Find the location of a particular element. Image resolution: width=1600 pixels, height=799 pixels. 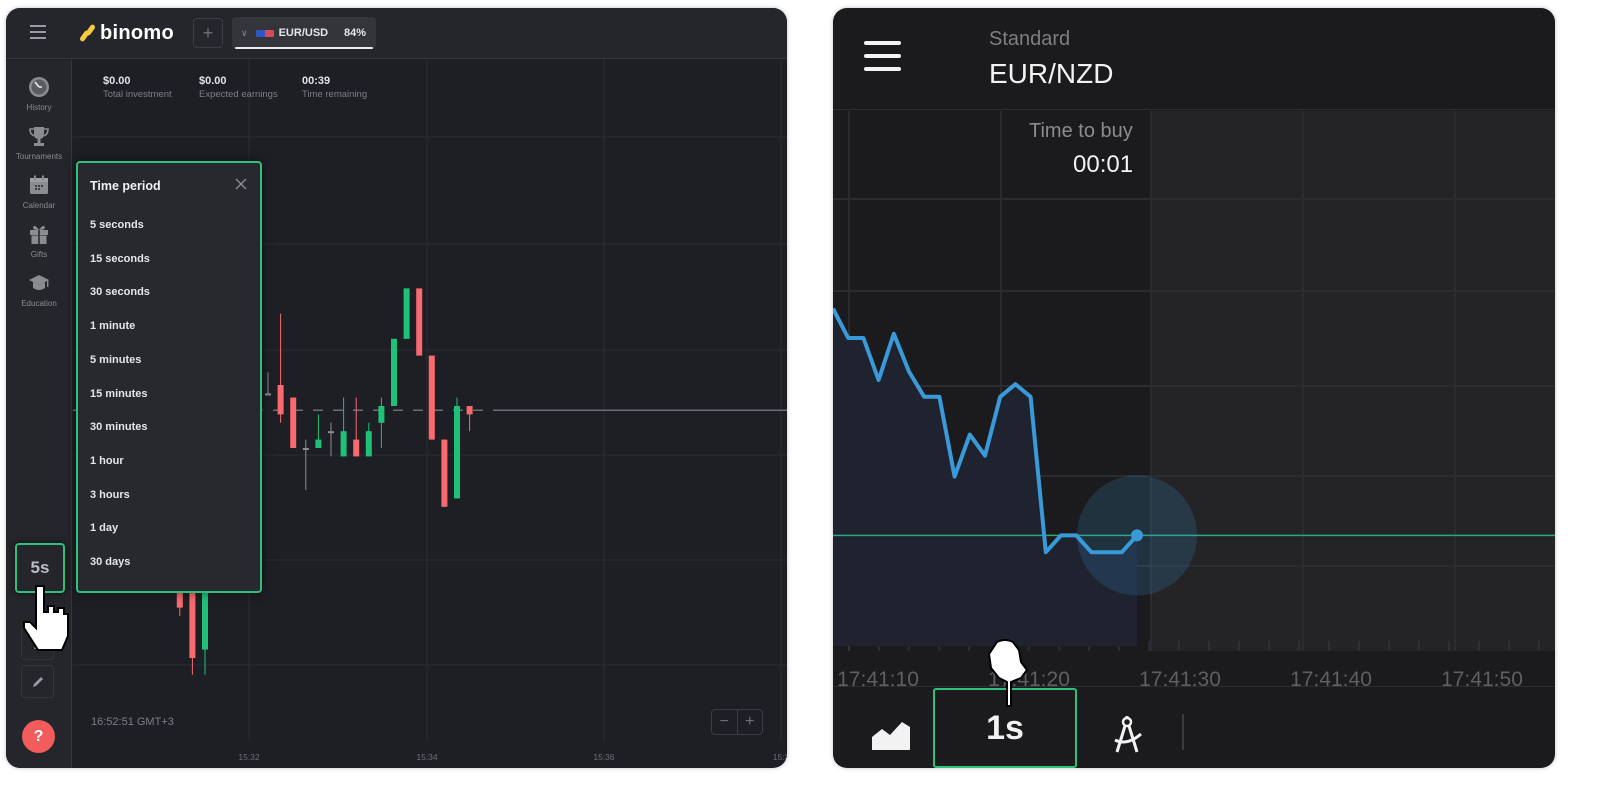

trophy-icon is located at coordinates (39, 136).